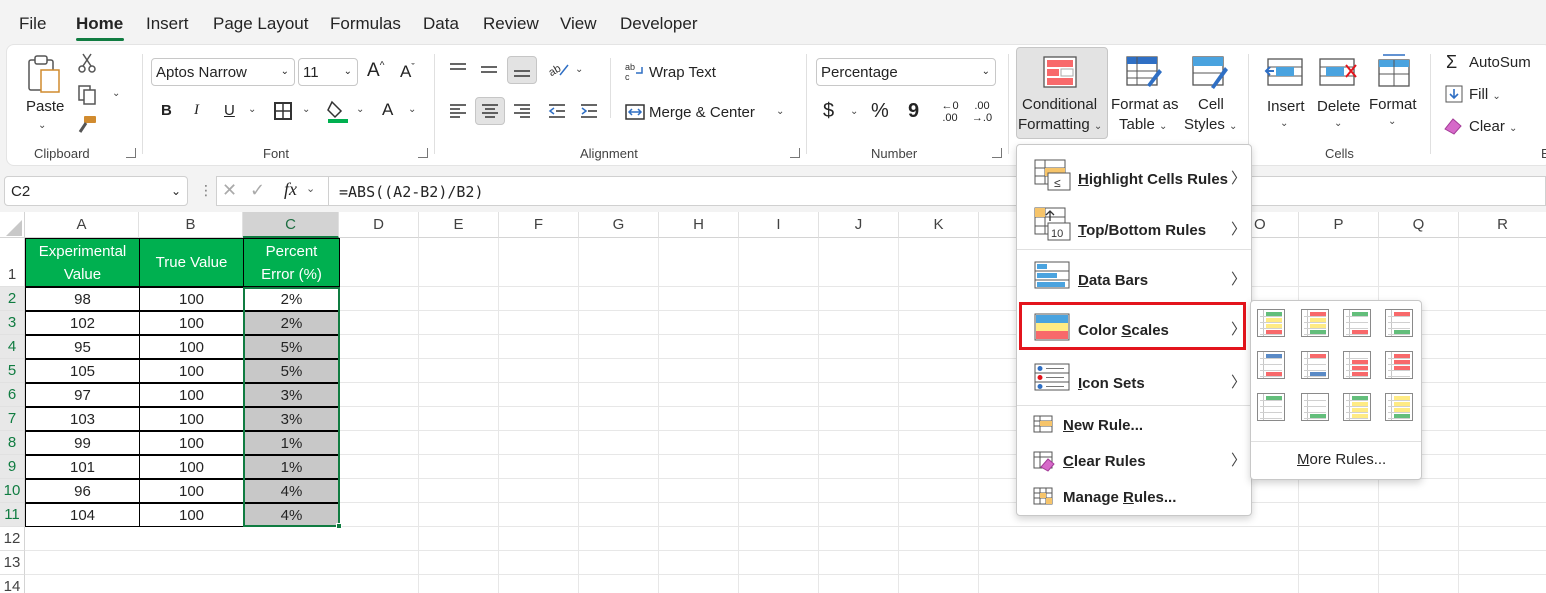 The width and height of the screenshot is (1546, 593). What do you see at coordinates (44, 74) in the screenshot?
I see `paste-icon` at bounding box center [44, 74].